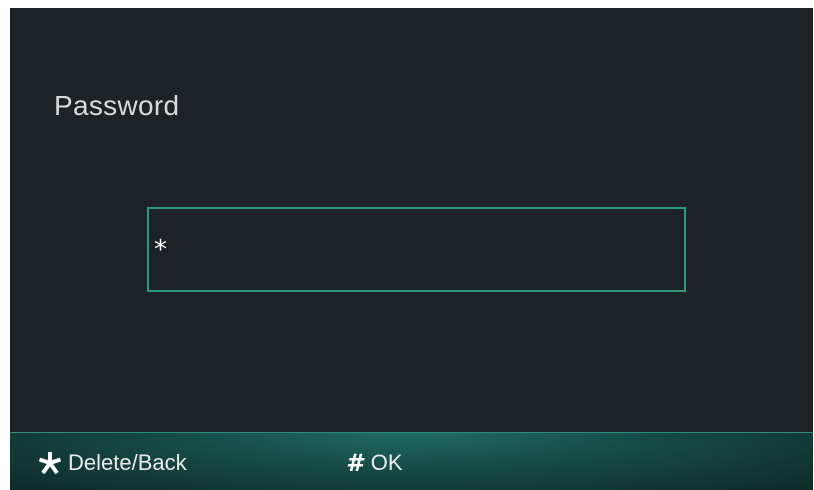  Describe the element at coordinates (160, 250) in the screenshot. I see `password-masked-value: *` at that location.